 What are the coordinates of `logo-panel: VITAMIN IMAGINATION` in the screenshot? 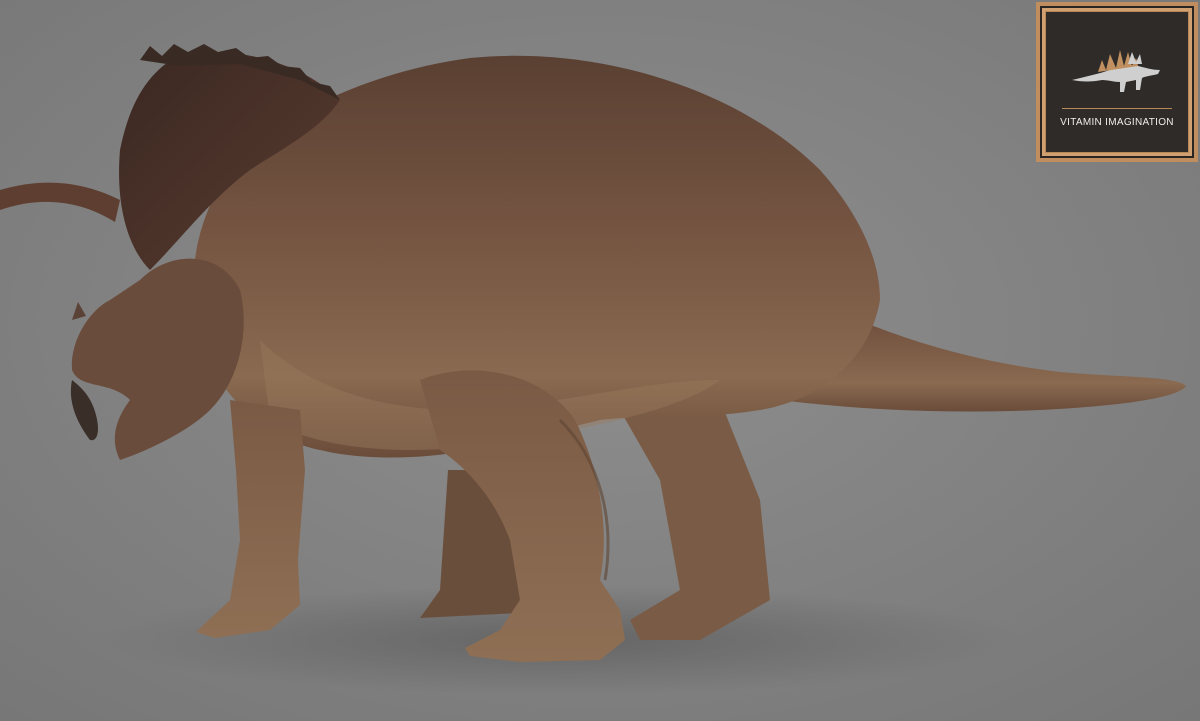 It's located at (1117, 82).